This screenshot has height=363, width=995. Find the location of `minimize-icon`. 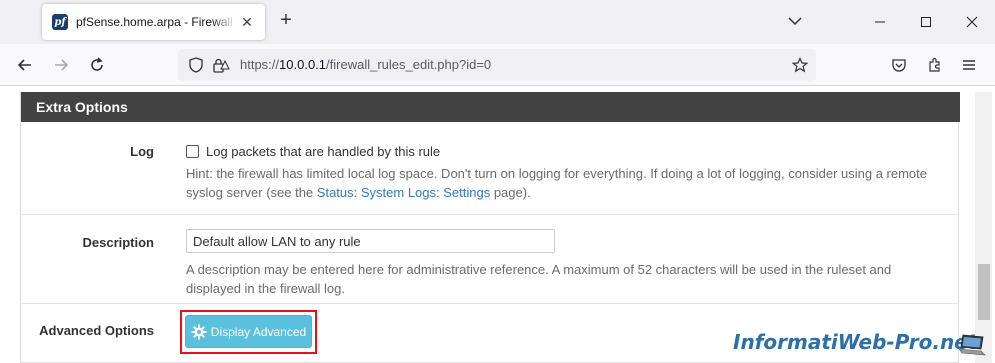

minimize-icon is located at coordinates (880, 22).